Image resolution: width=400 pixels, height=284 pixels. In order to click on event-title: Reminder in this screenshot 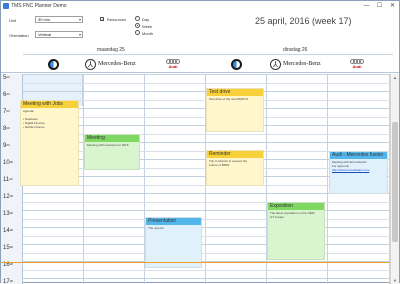, I will do `click(235, 154)`.